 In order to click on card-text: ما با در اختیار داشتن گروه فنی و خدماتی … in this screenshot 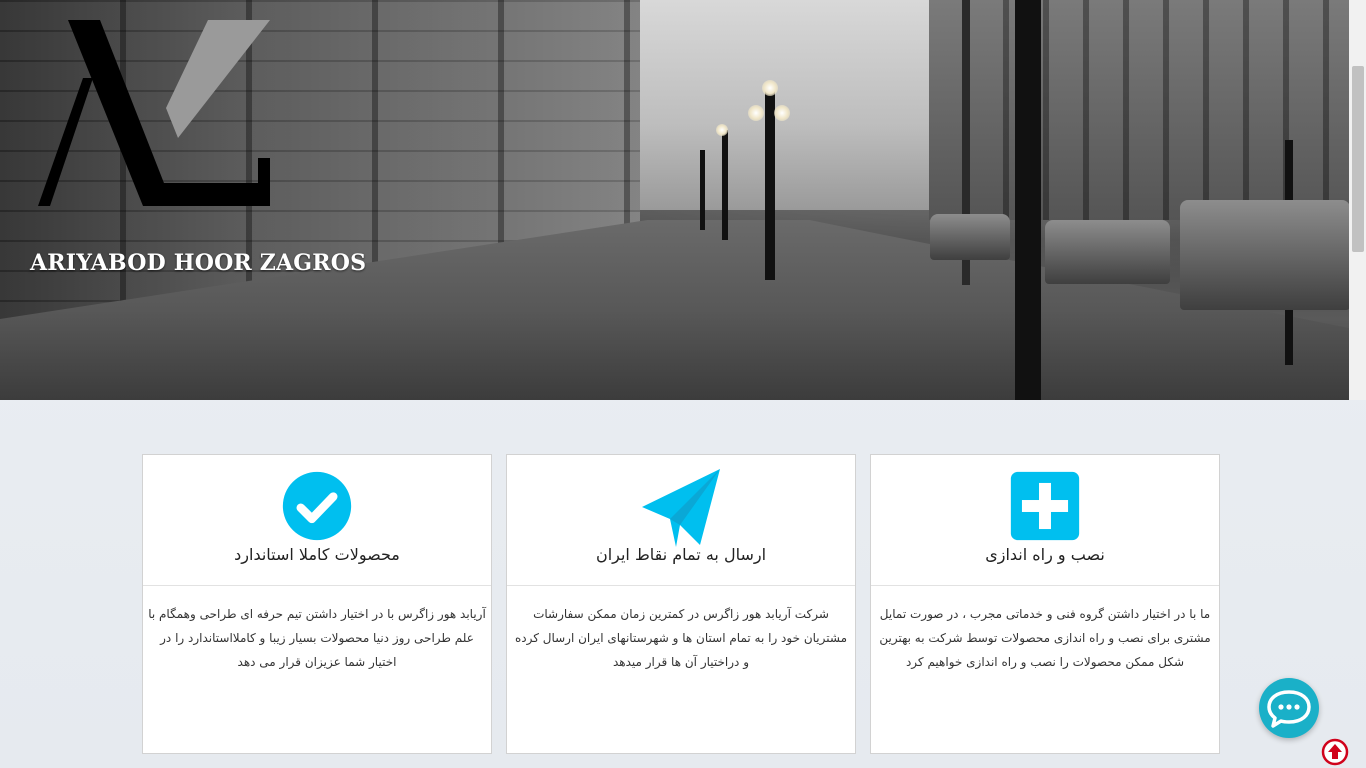, I will do `click(1045, 638)`.